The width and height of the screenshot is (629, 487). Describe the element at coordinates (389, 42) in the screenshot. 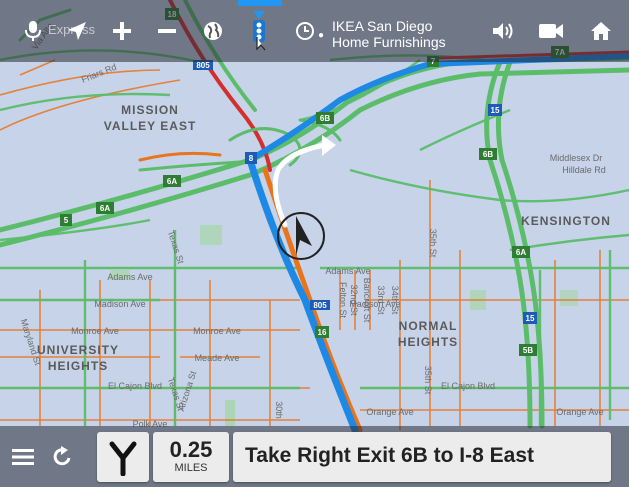

I see `destination-subtitle: Home Furnishings` at that location.